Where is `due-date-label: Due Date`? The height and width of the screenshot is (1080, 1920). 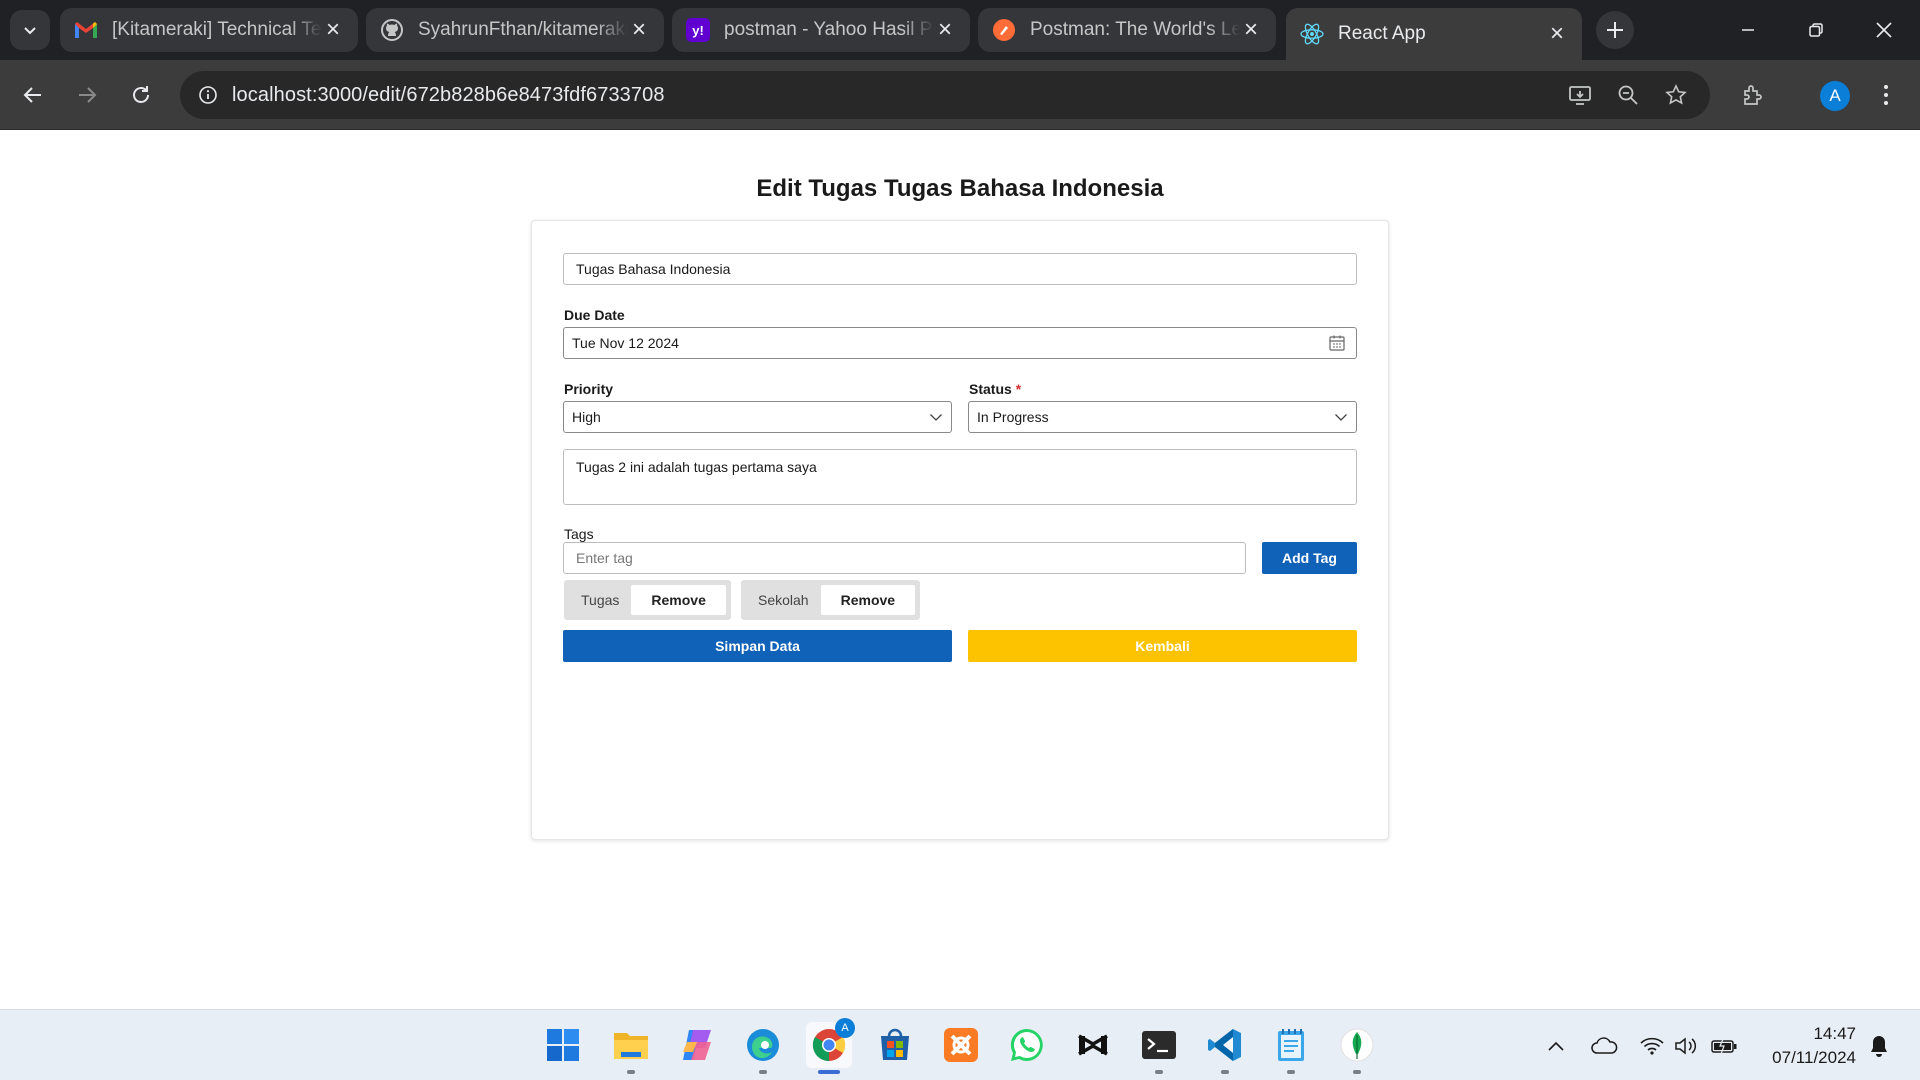 due-date-label: Due Date is located at coordinates (594, 315).